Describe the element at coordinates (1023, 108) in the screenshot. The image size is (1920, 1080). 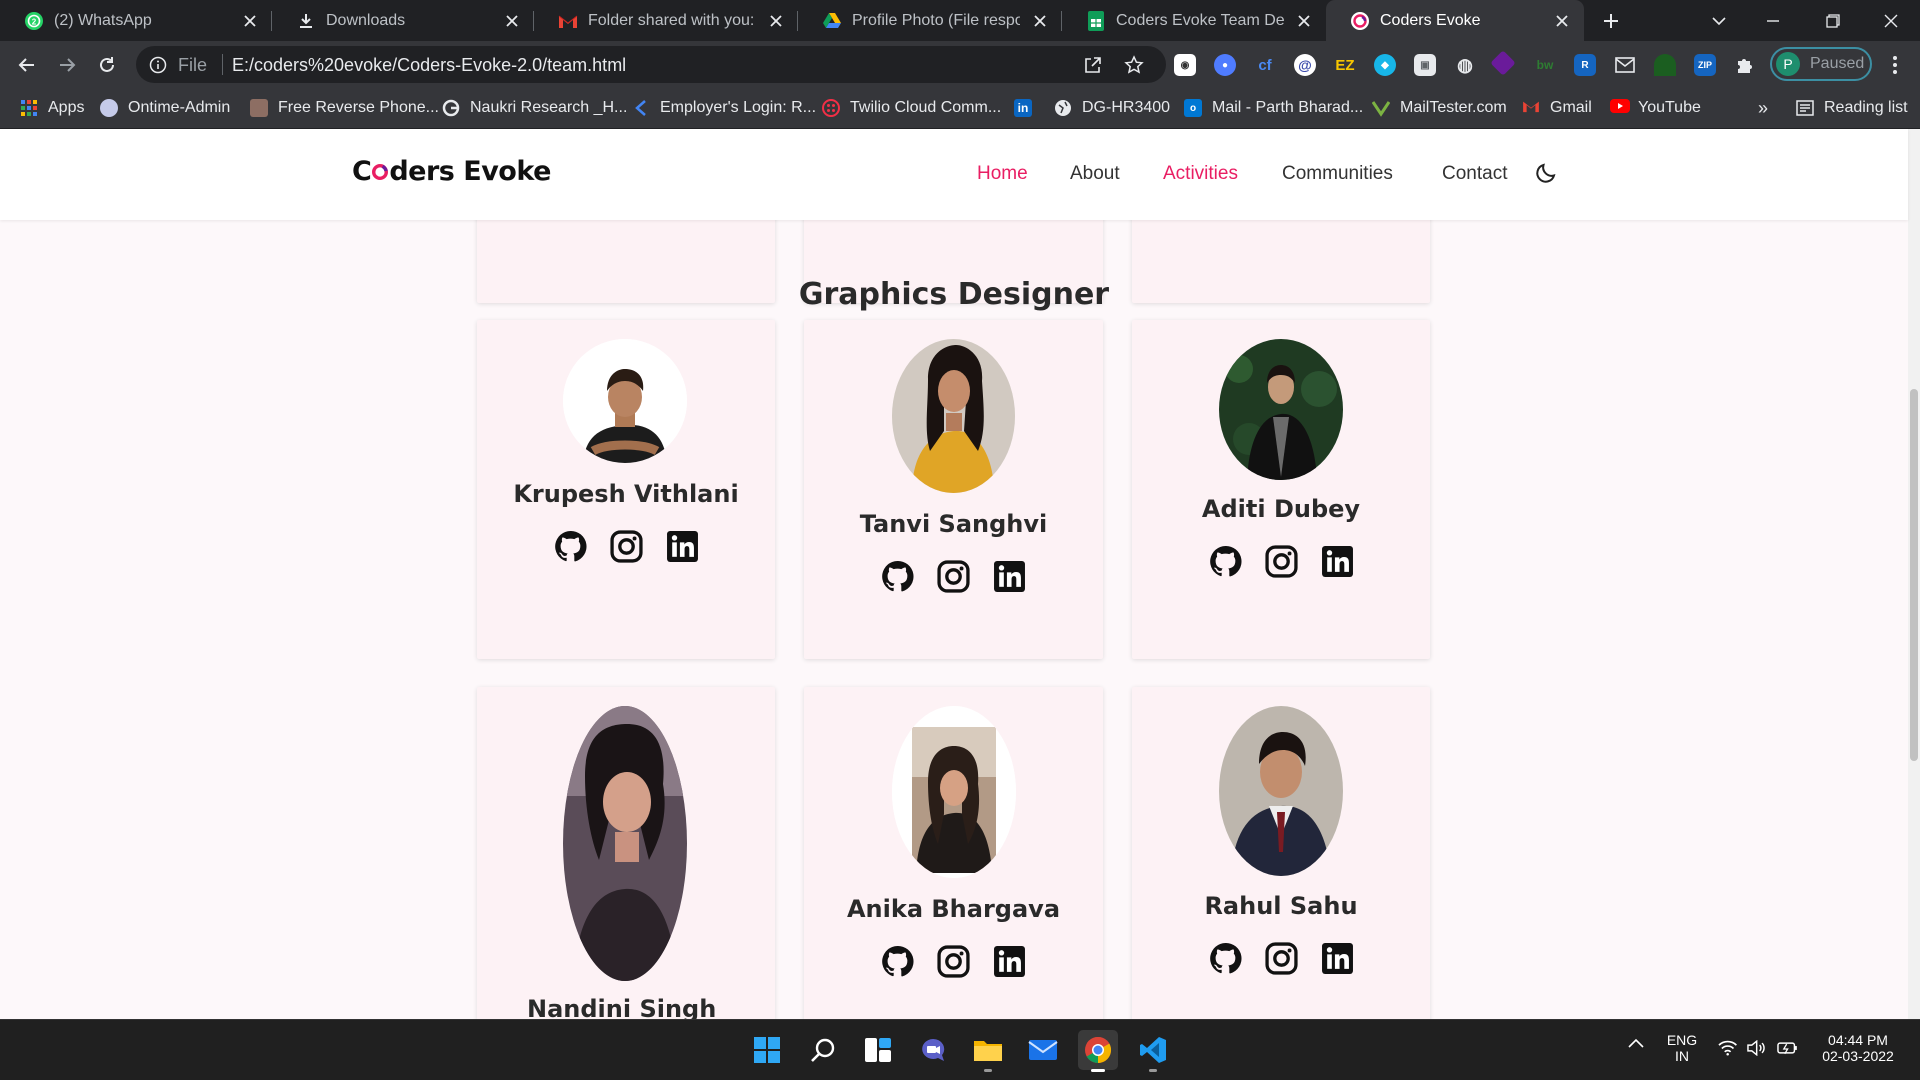
I see `bookmark-linkedin: in` at that location.